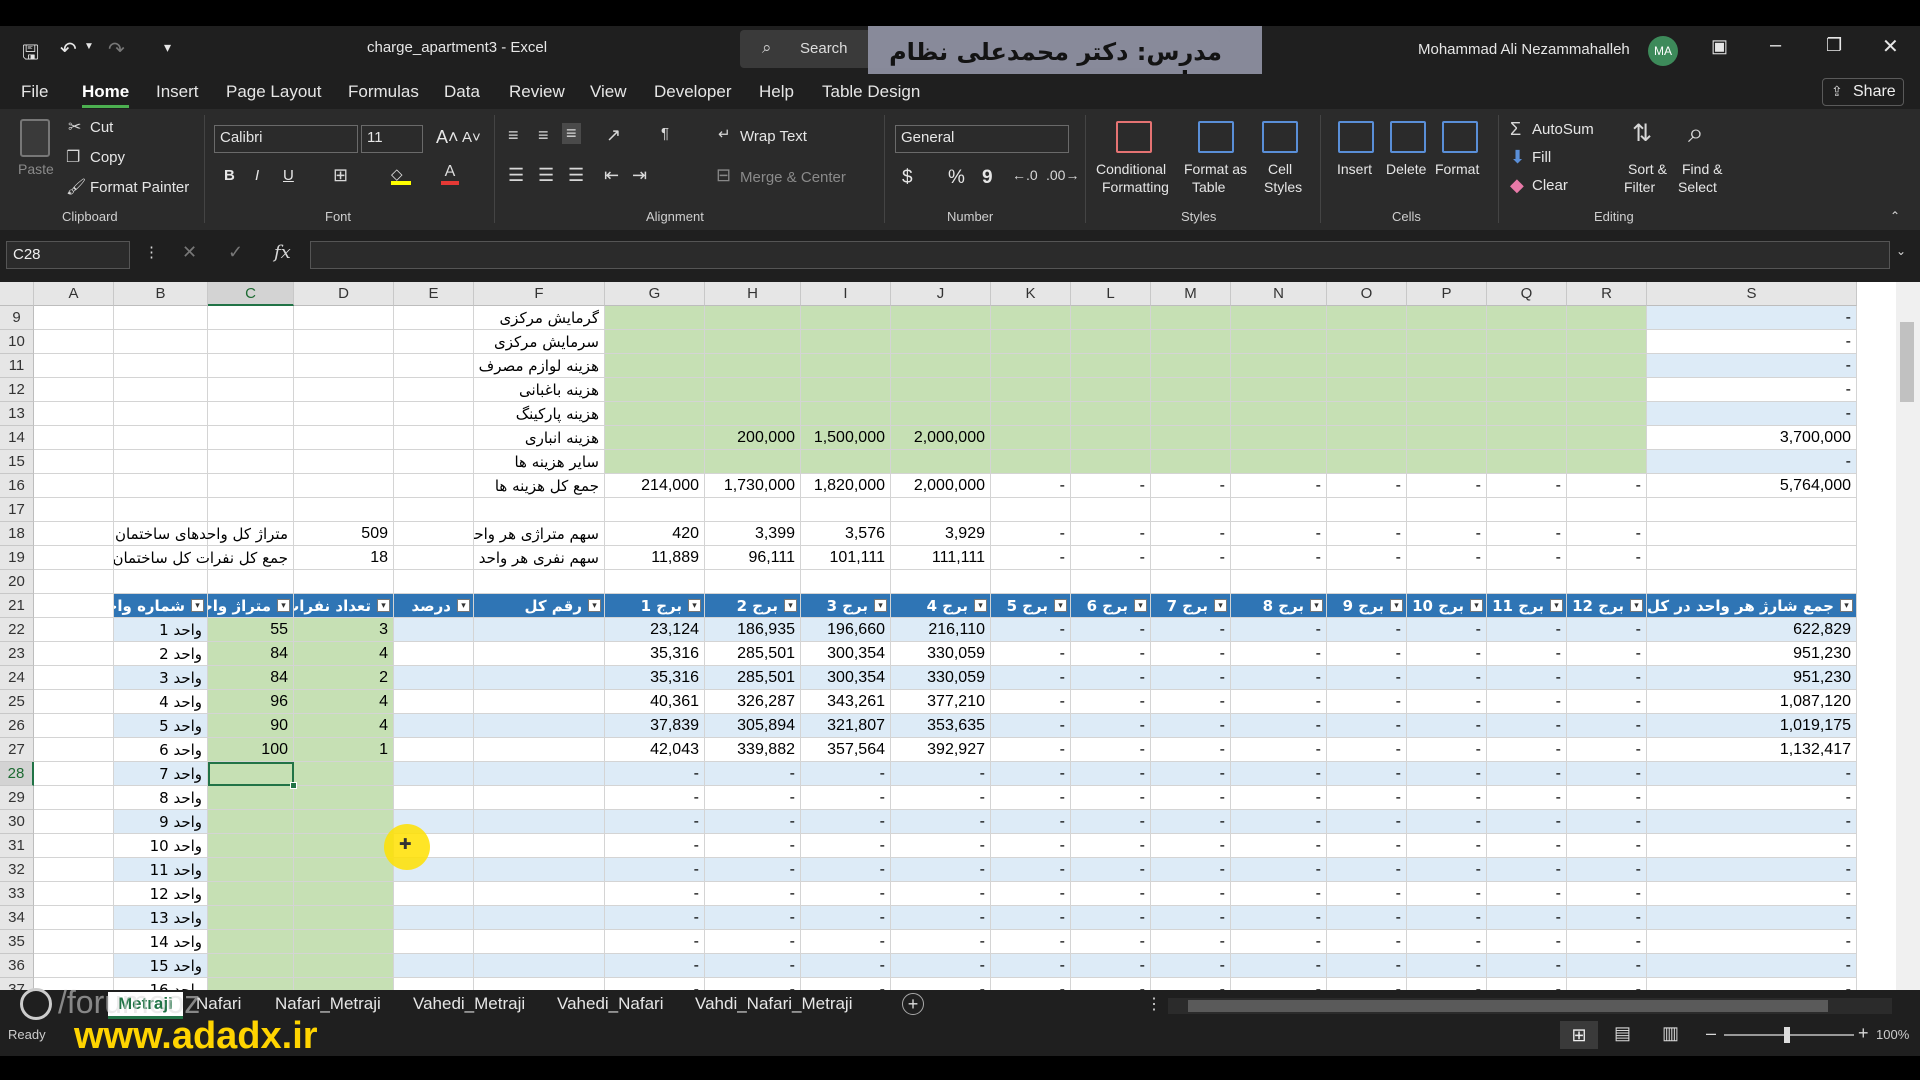 This screenshot has width=1920, height=1080. What do you see at coordinates (1527, 750) in the screenshot?
I see `unit-month-11: -` at bounding box center [1527, 750].